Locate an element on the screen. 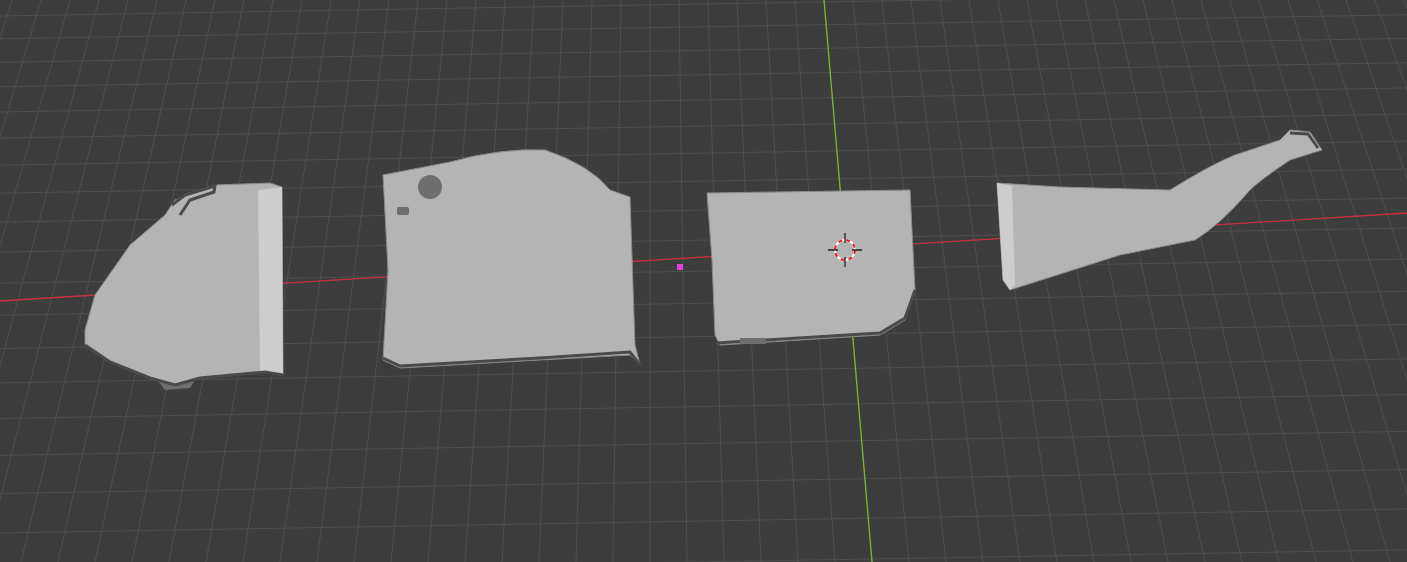 This screenshot has height=562, width=1407. cursor-crosshair-icon is located at coordinates (845, 250).